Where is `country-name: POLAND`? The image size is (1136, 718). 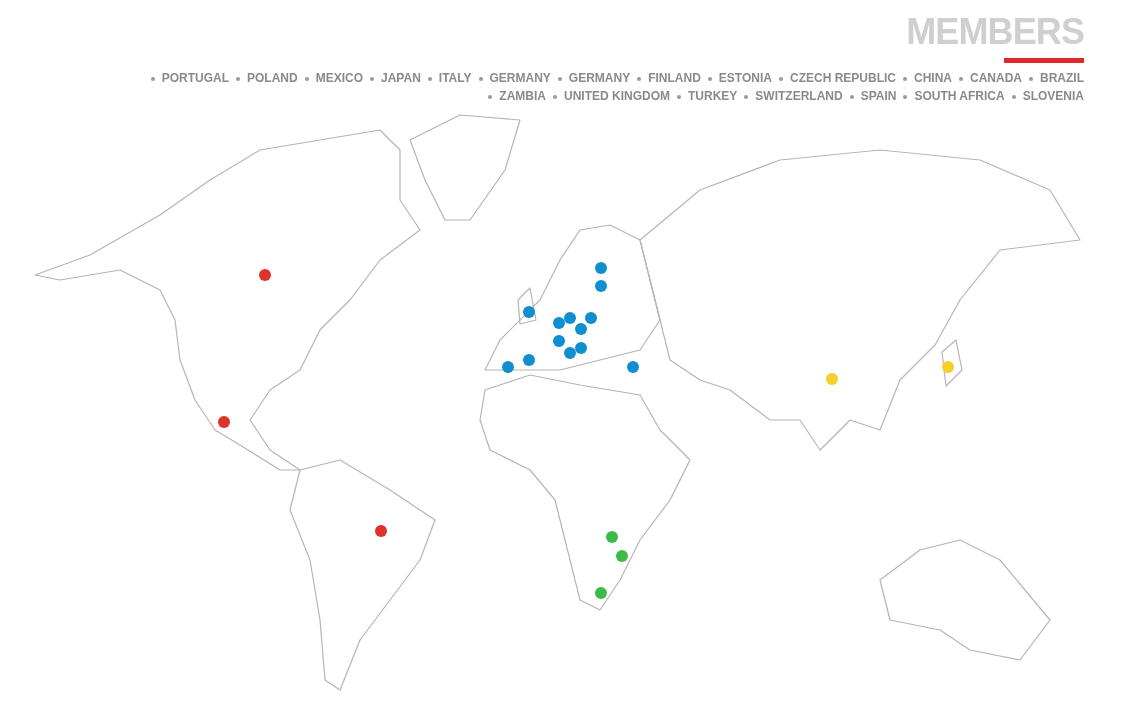 country-name: POLAND is located at coordinates (272, 78).